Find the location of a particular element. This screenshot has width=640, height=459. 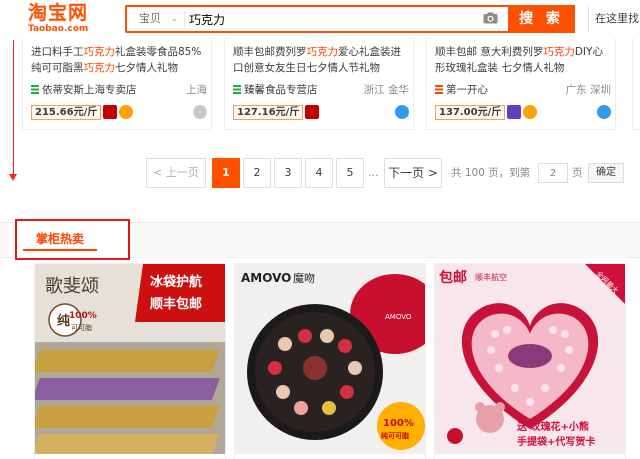

brand-badge-icon is located at coordinates (514, 112).